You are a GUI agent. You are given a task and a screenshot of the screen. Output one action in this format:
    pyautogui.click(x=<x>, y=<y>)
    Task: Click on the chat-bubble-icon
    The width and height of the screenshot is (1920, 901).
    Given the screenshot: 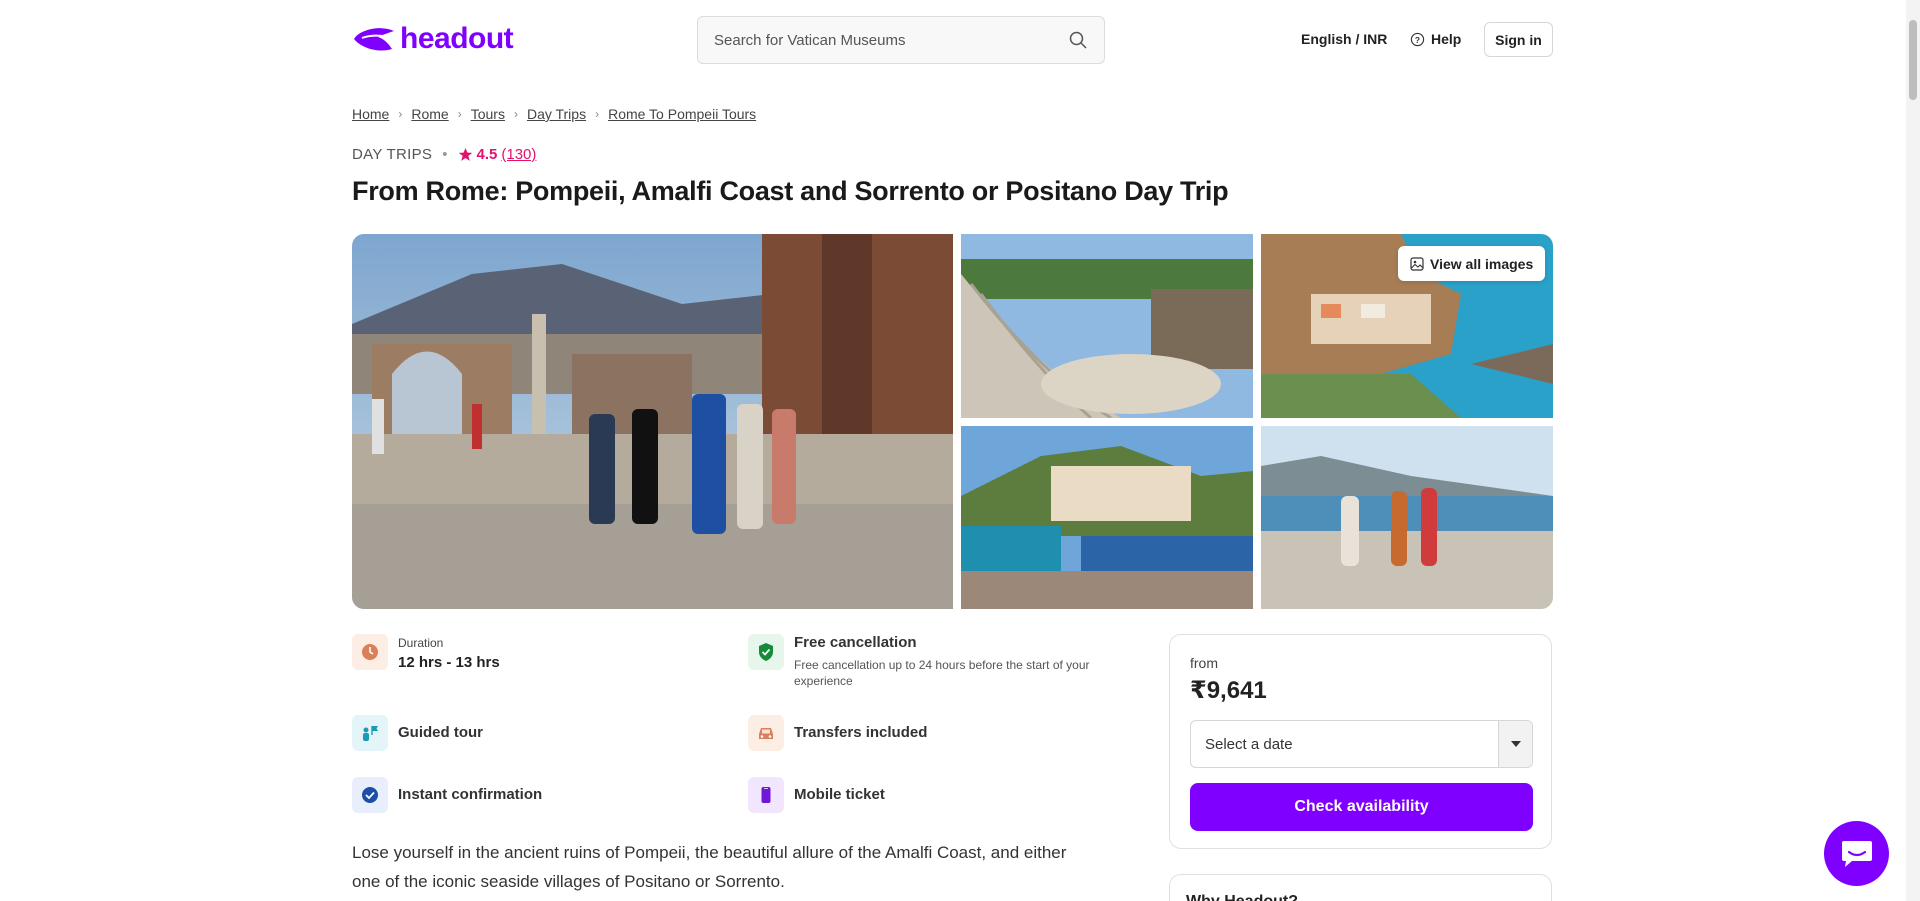 What is the action you would take?
    pyautogui.click(x=1856, y=853)
    